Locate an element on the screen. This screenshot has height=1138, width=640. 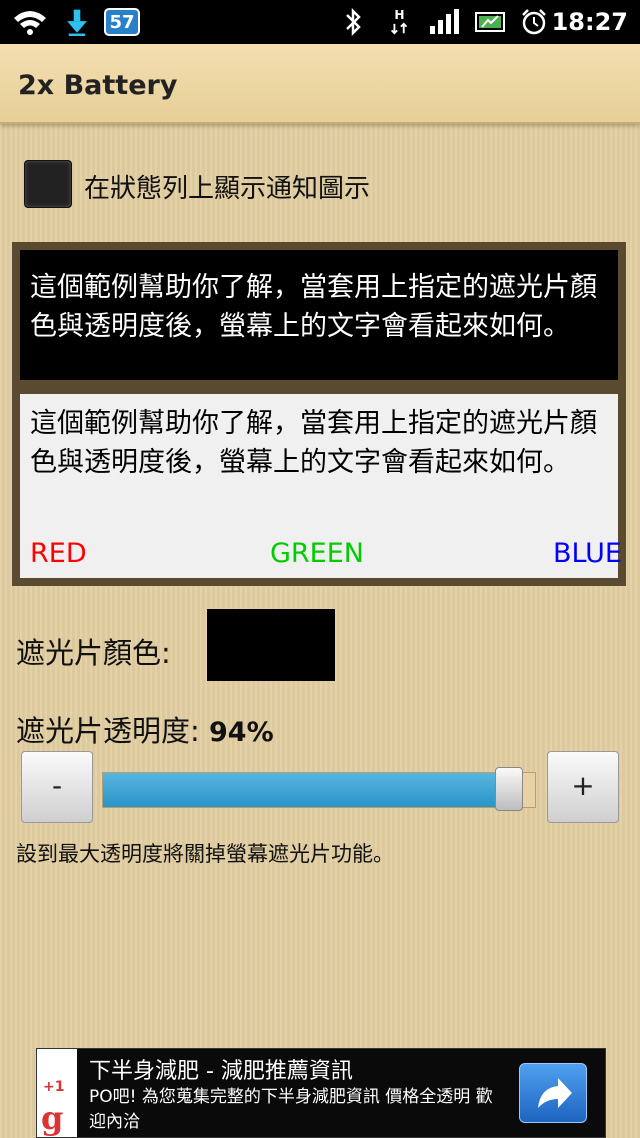
notification-checkbox is located at coordinates (48, 184).